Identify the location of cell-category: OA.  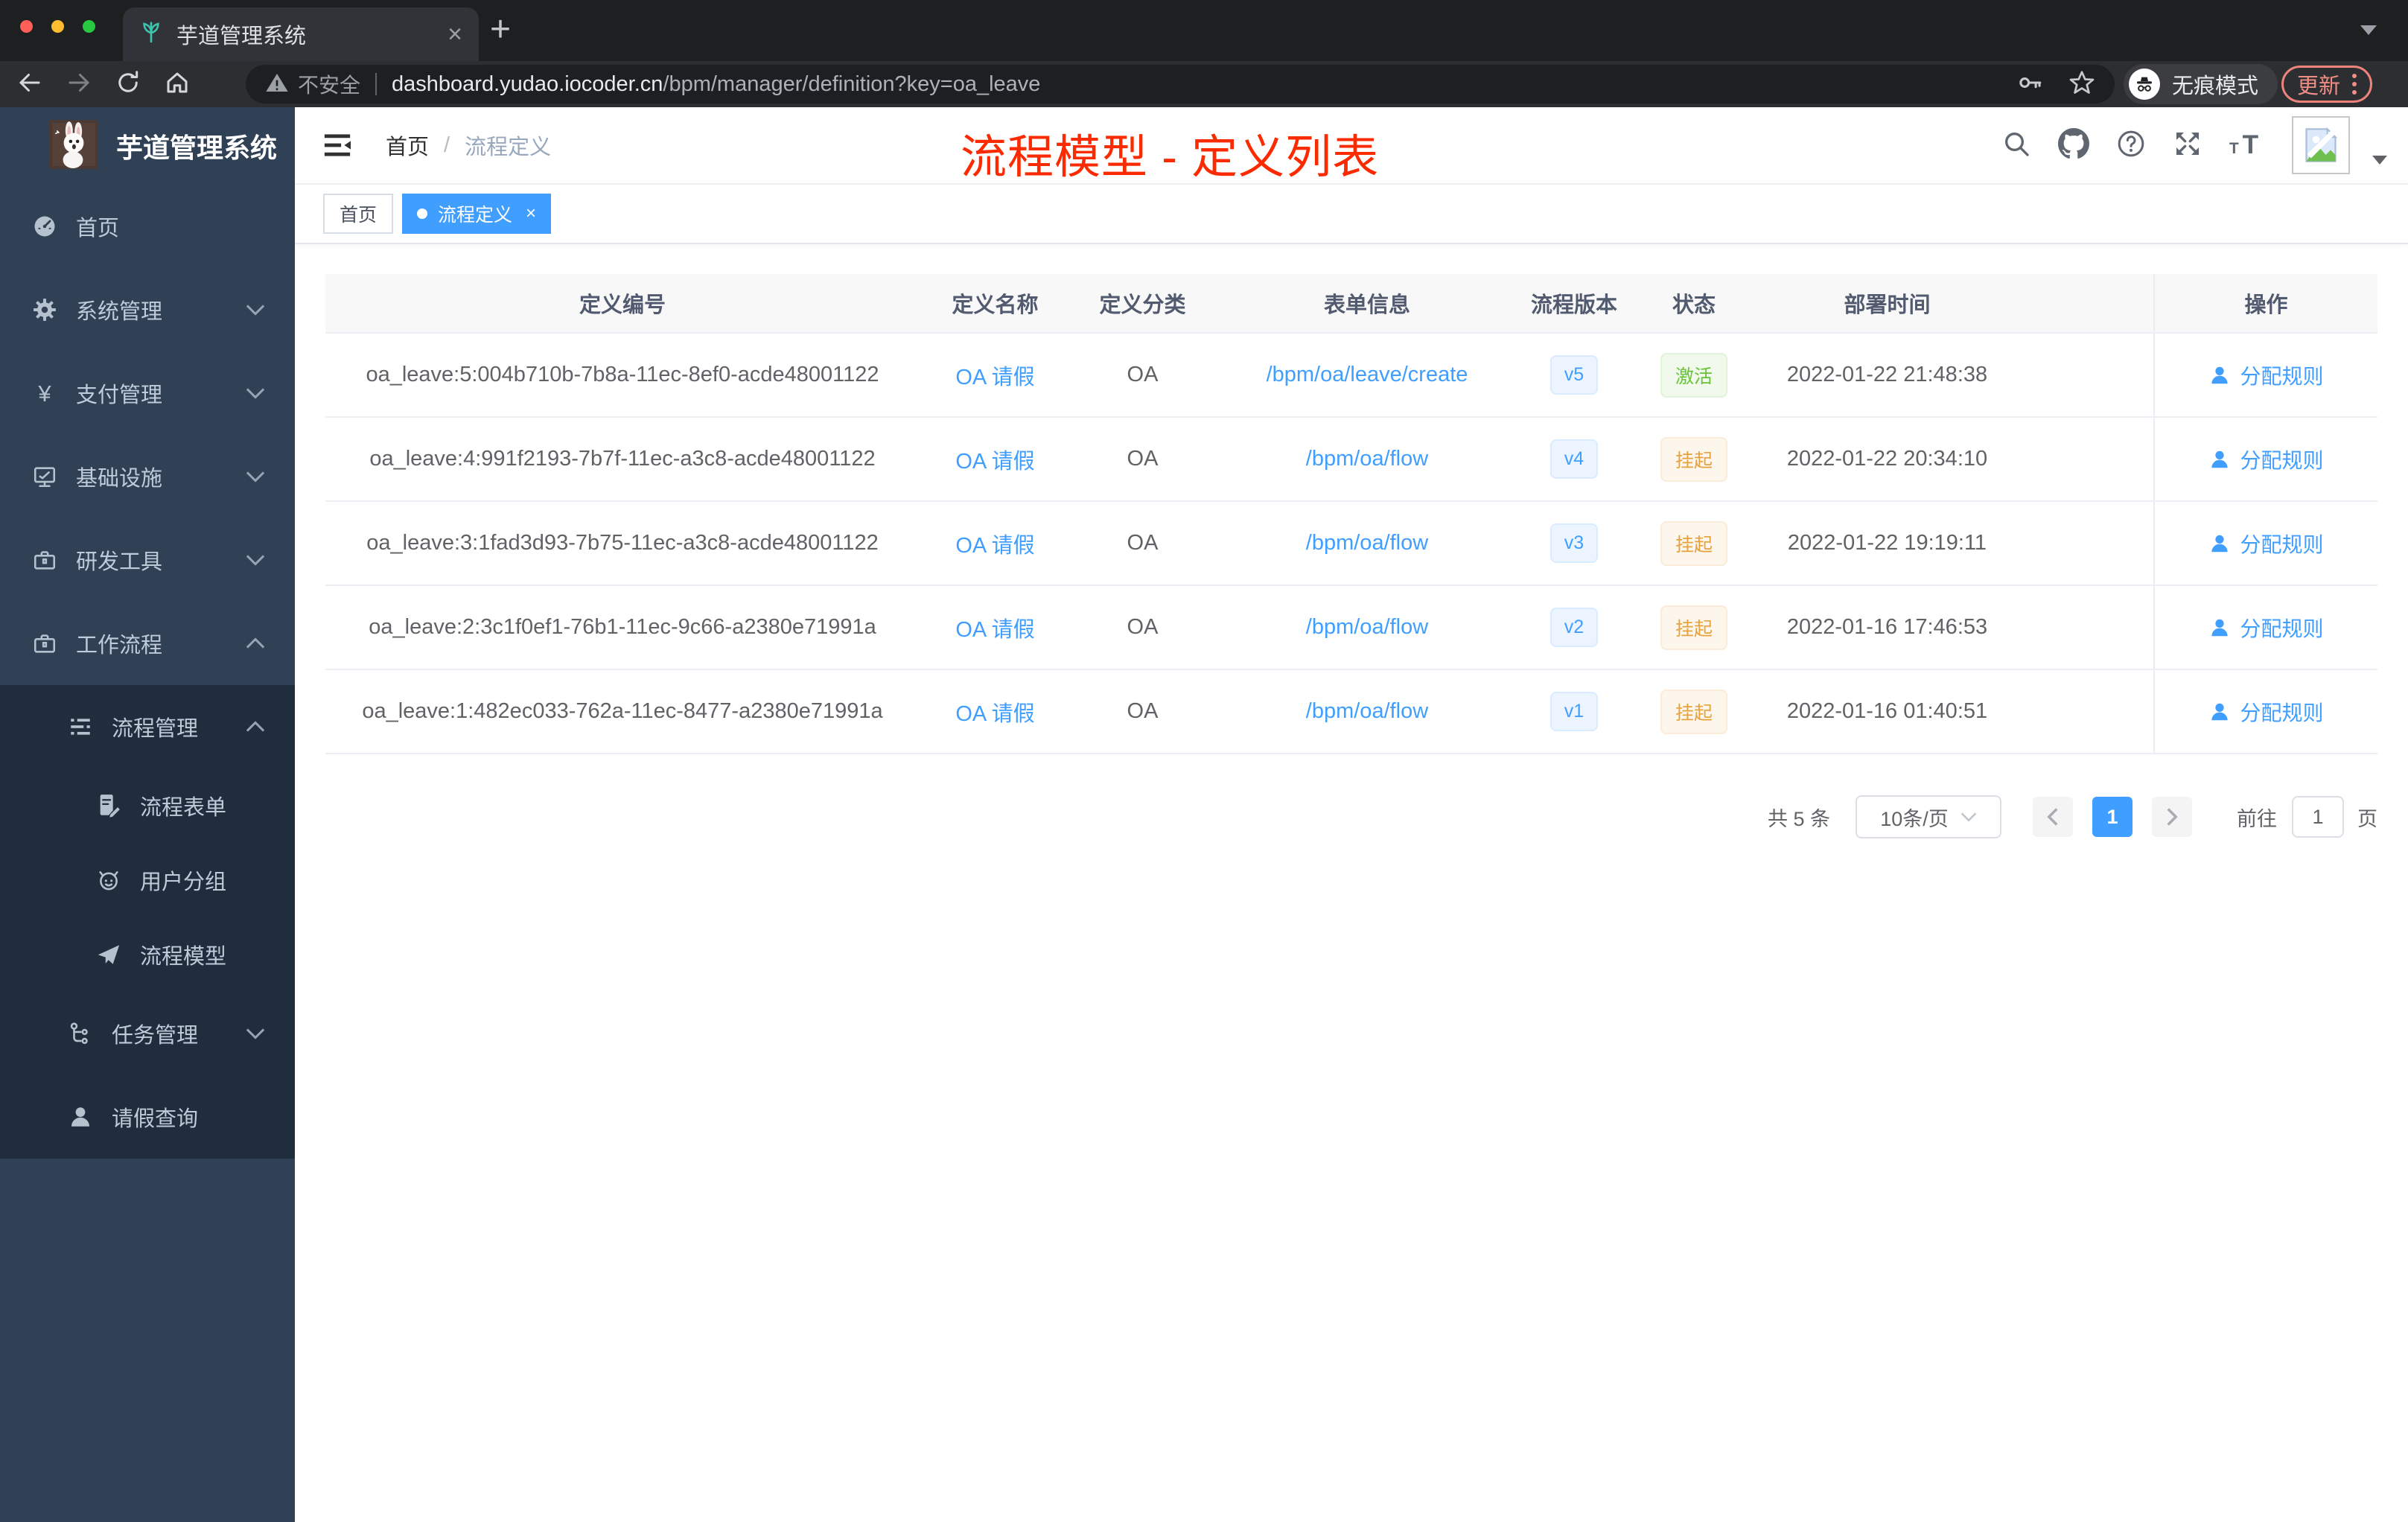
(1143, 711).